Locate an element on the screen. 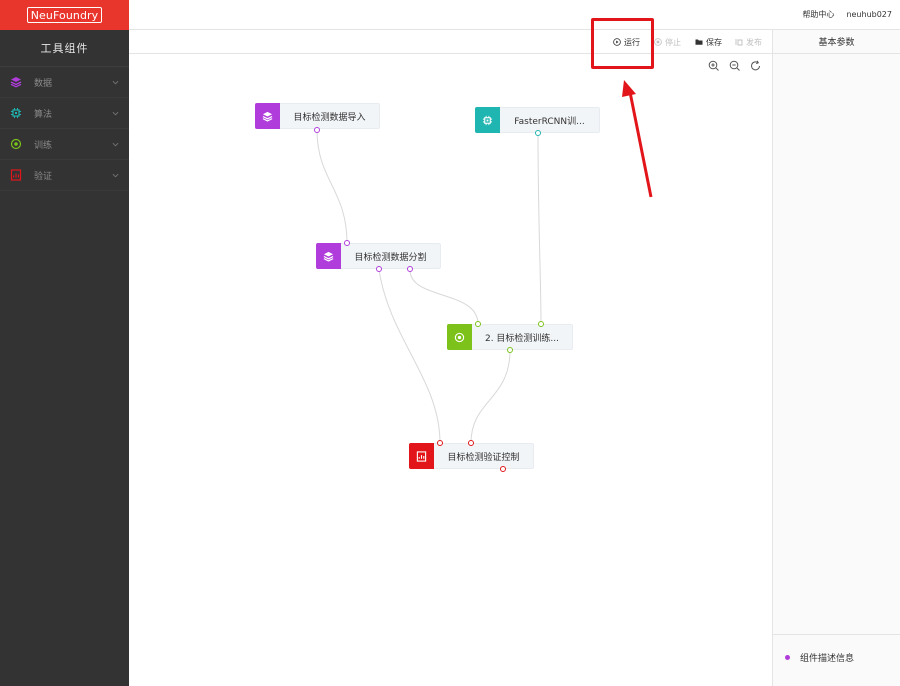 This screenshot has width=900, height=686. stop-circle-icon is located at coordinates (658, 42).